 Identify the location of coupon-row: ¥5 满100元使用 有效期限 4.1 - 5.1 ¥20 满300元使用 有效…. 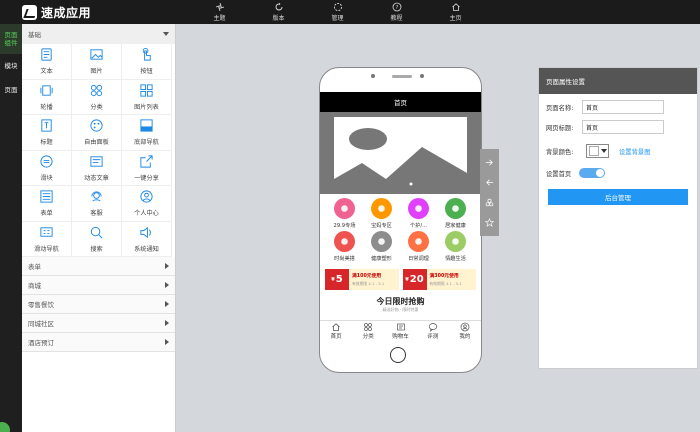
(400, 277).